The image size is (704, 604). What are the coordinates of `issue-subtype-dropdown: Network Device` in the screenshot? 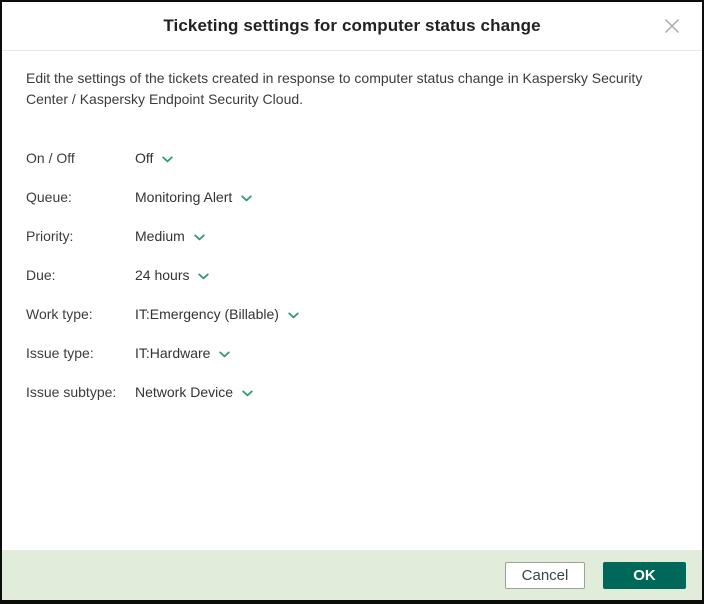 It's located at (194, 392).